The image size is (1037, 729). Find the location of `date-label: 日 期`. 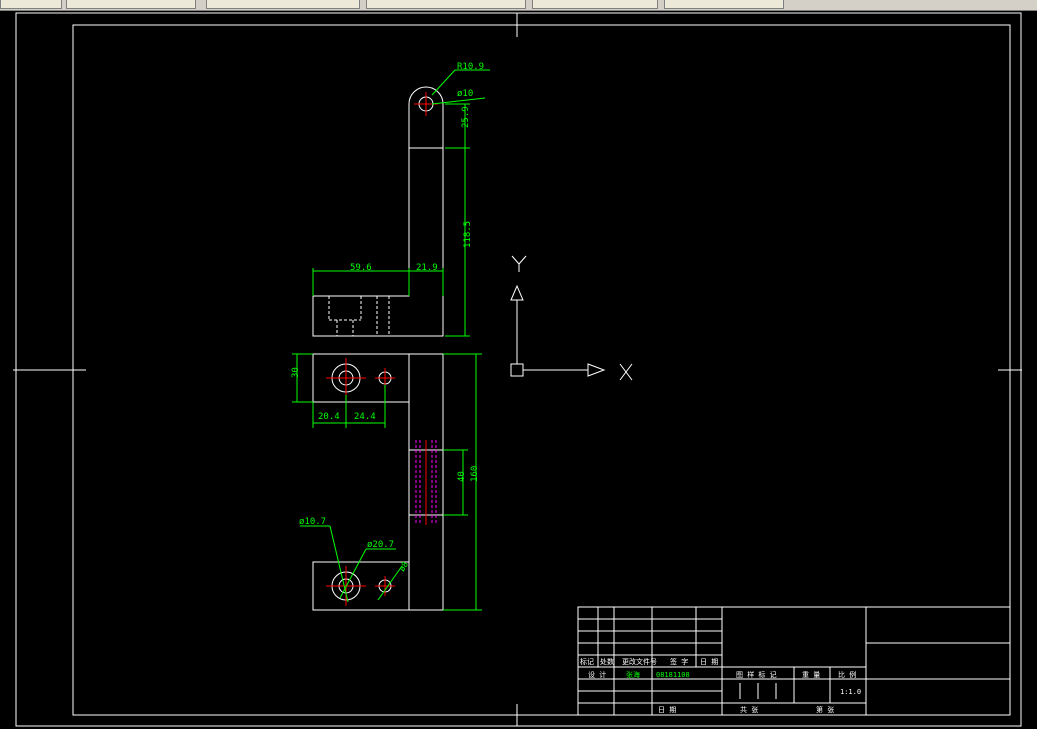

date-label: 日 期 is located at coordinates (667, 710).